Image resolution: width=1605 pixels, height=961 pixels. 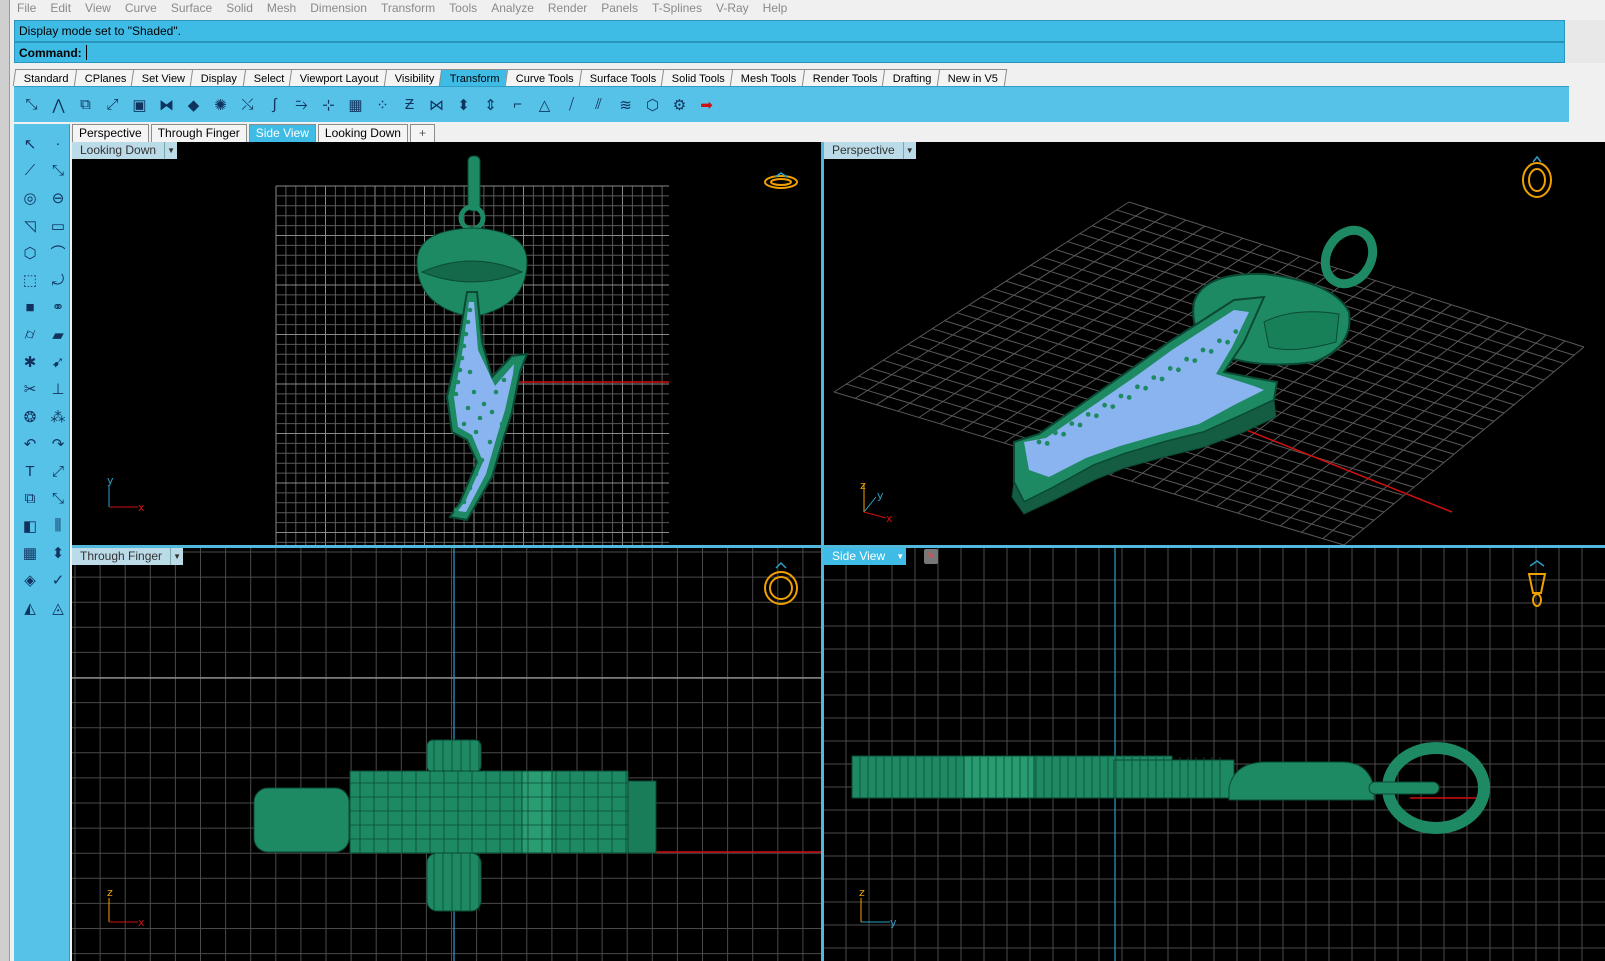 I want to click on menu-help: Help, so click(x=775, y=8).